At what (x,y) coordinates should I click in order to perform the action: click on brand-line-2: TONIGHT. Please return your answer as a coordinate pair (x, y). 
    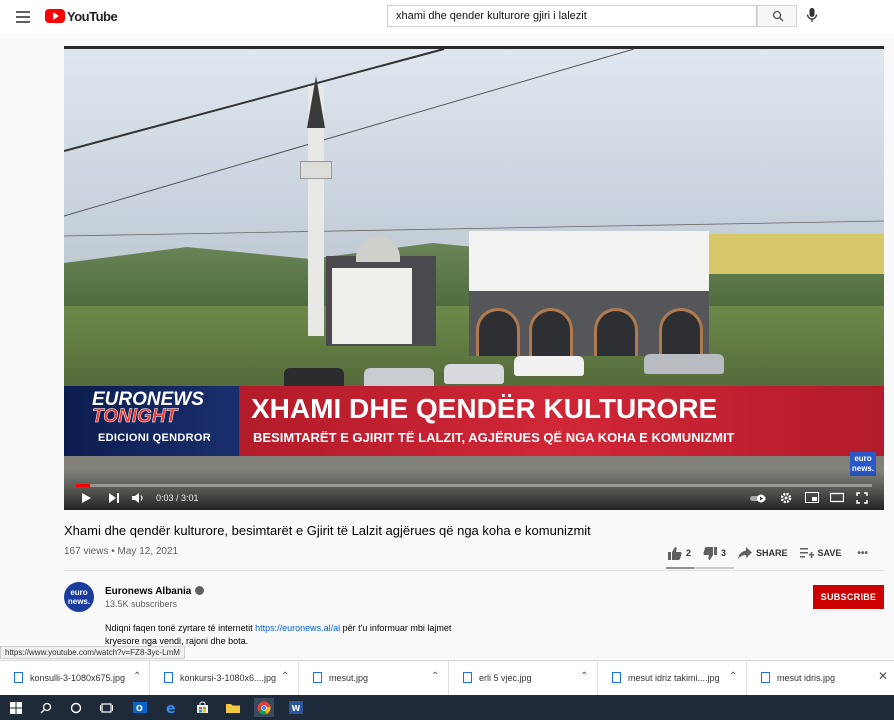
    Looking at the image, I should click on (135, 416).